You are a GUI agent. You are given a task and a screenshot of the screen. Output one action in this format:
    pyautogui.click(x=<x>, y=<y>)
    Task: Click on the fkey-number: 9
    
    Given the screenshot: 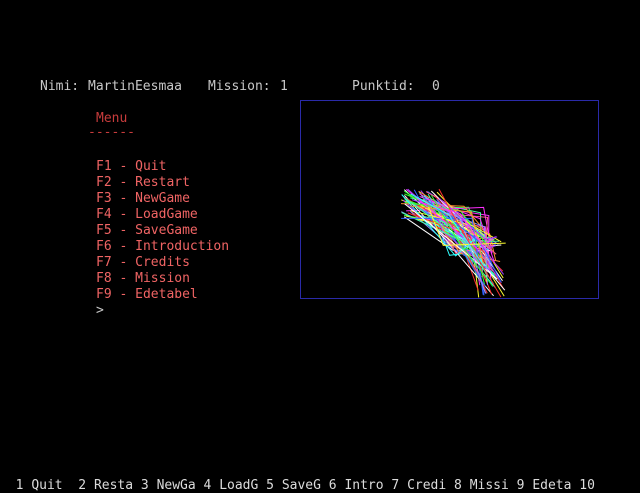 What is the action you would take?
    pyautogui.click(x=520, y=485)
    